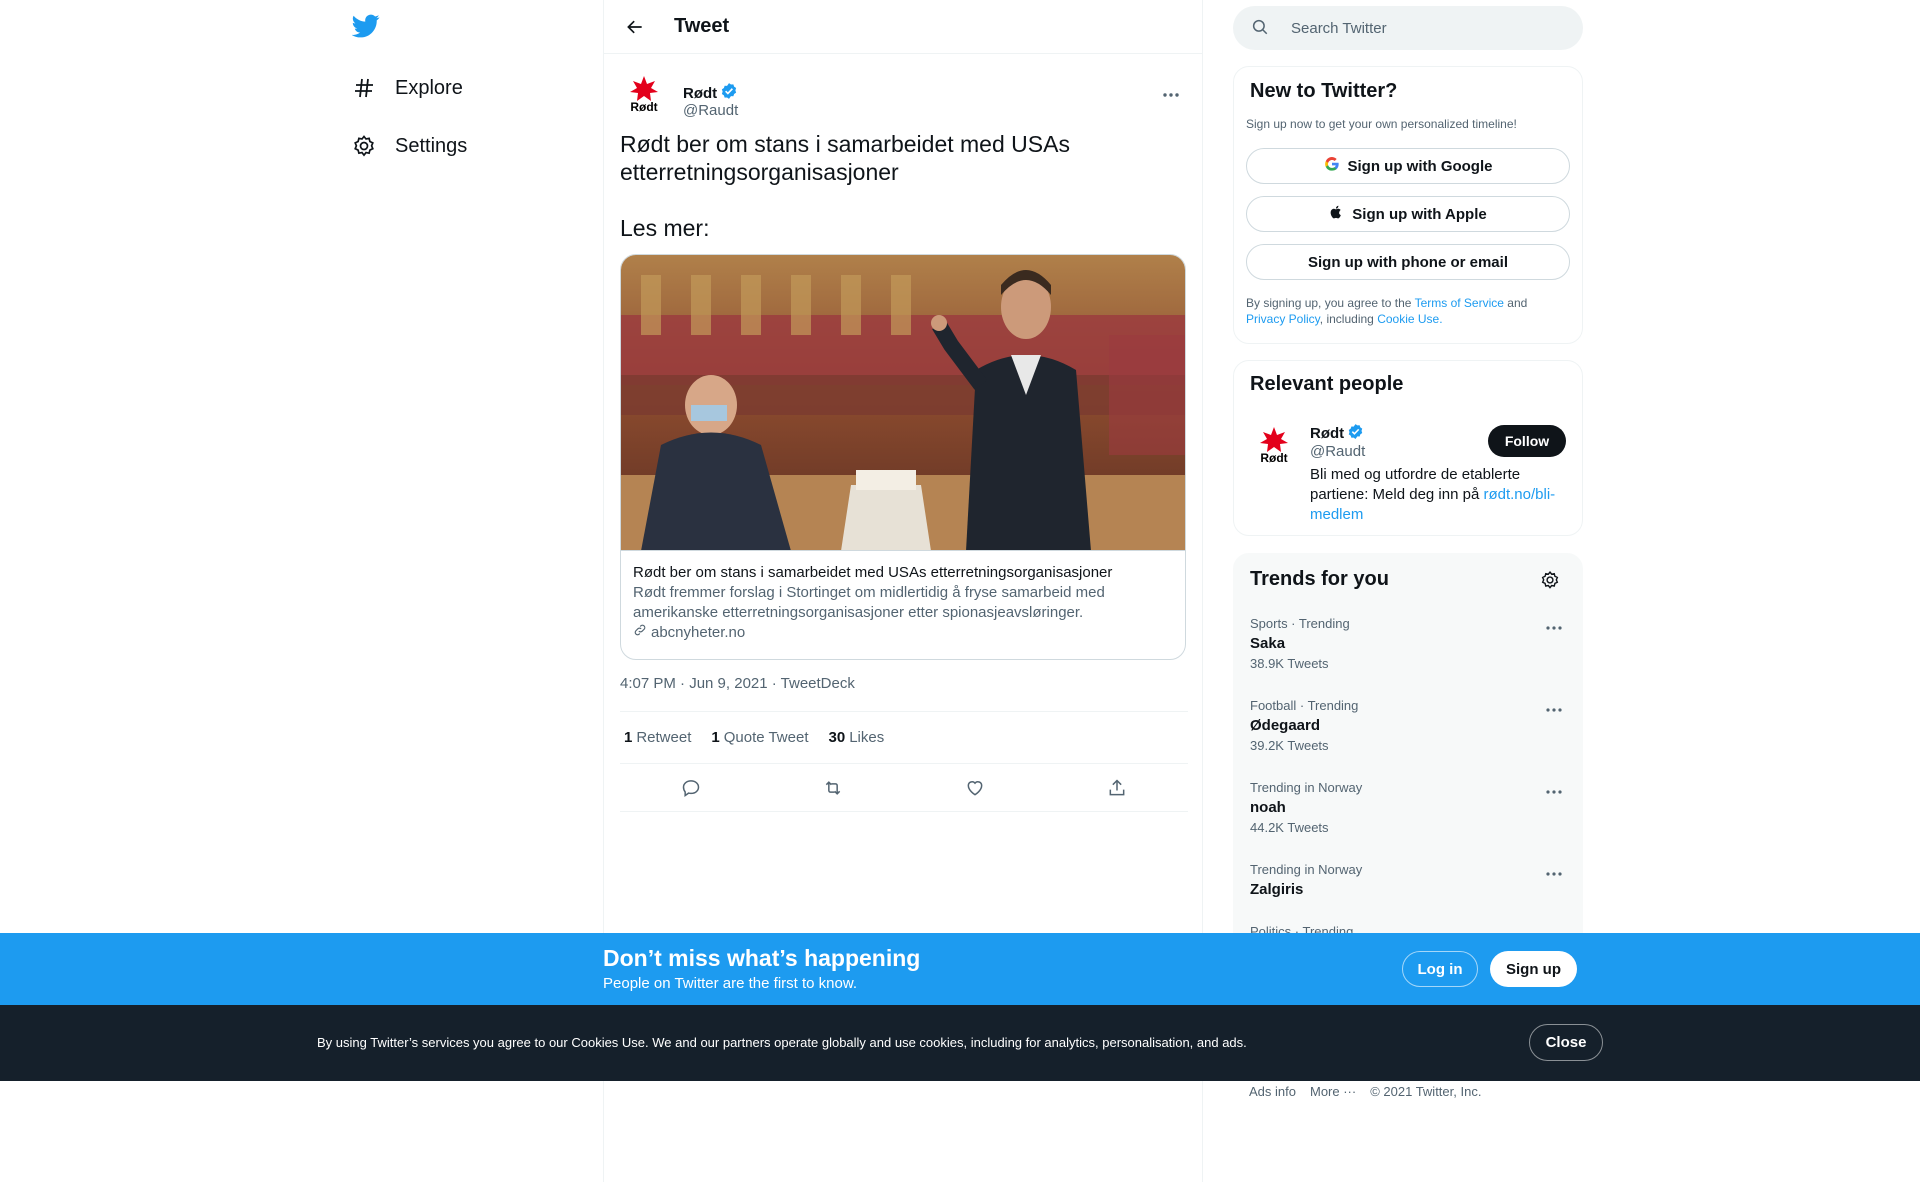 The height and width of the screenshot is (1182, 1920). What do you see at coordinates (366, 27) in the screenshot?
I see `twitter-logo-icon` at bounding box center [366, 27].